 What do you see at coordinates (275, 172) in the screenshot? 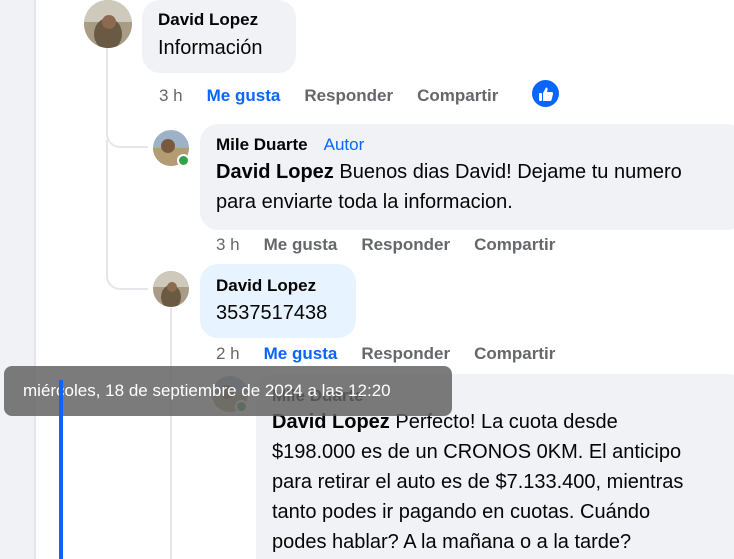
I see `mention-link: David Lopez` at bounding box center [275, 172].